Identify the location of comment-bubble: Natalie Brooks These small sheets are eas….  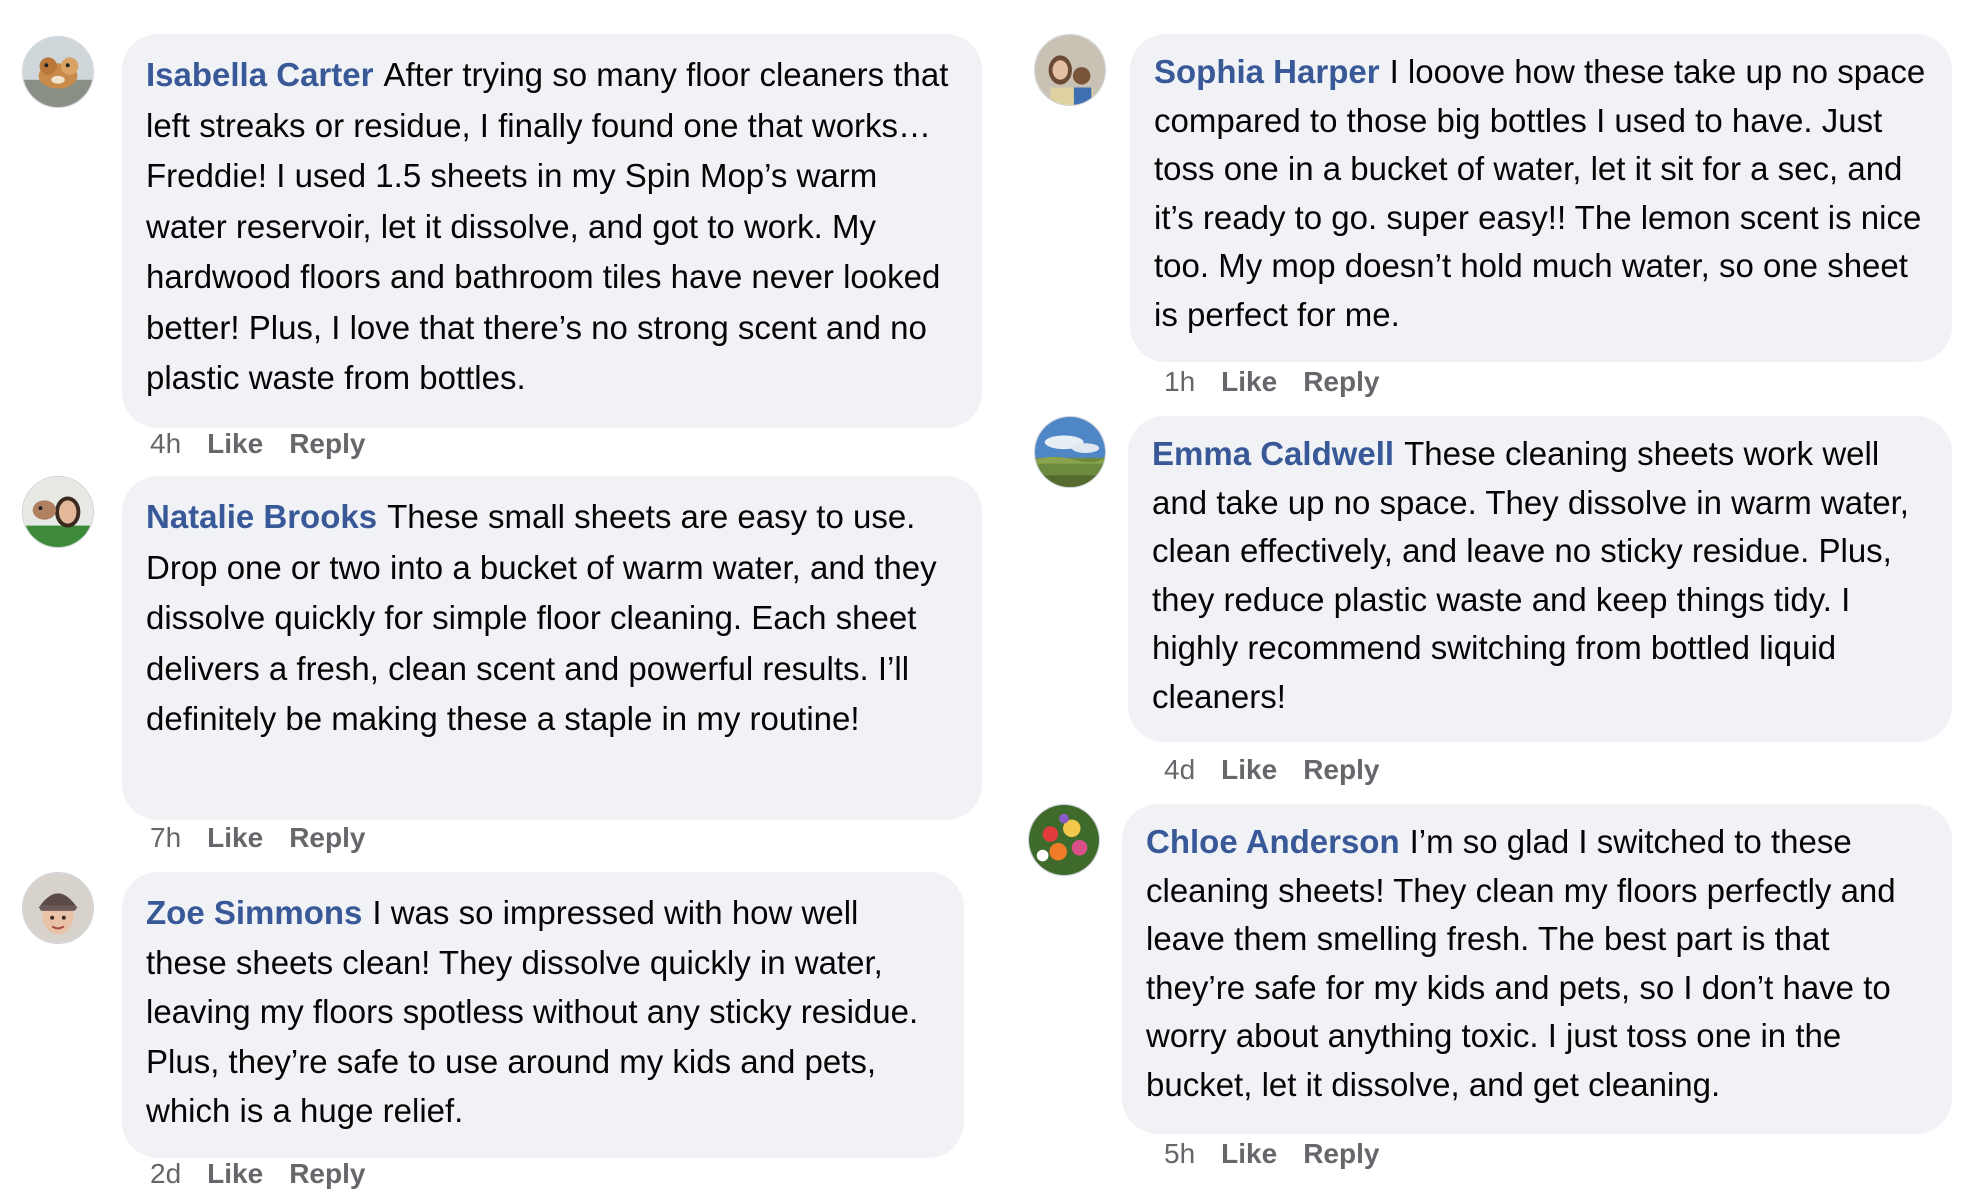
(552, 648).